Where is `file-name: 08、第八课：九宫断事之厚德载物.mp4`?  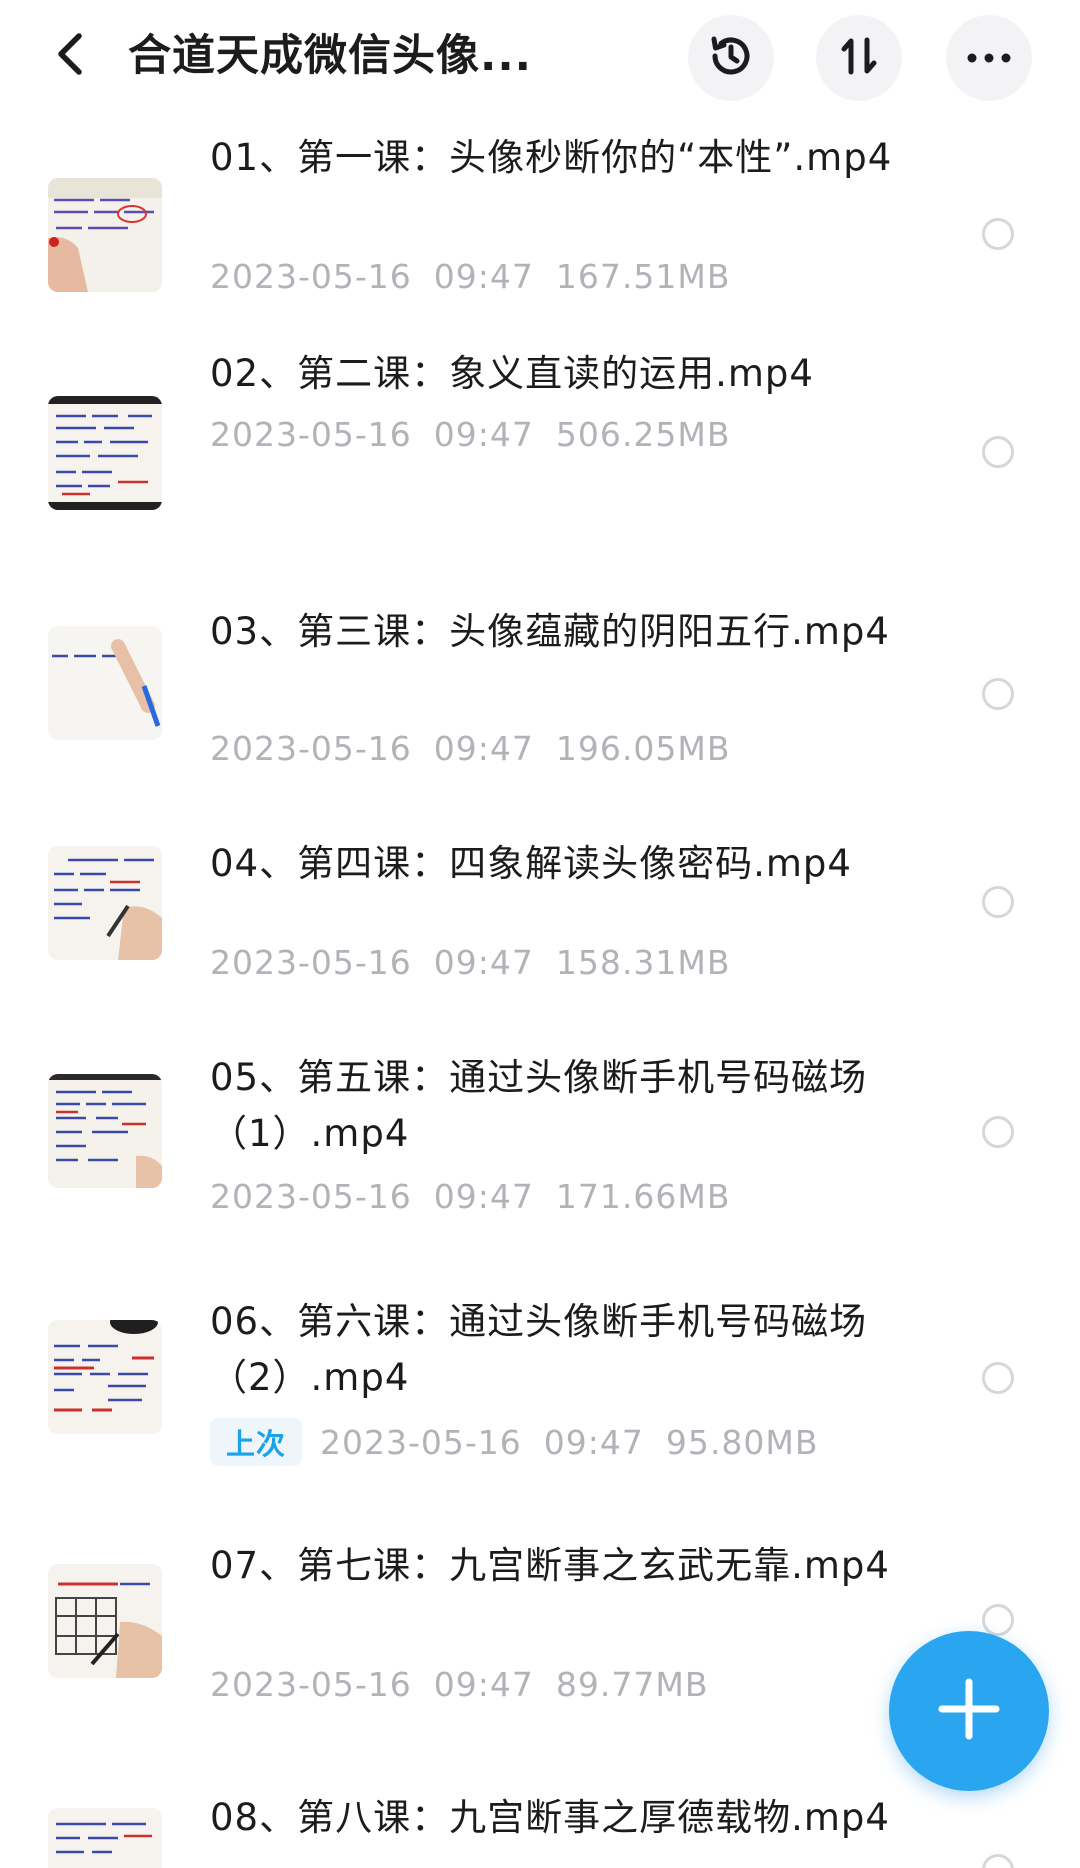 file-name: 08、第八课：九宫断事之厚德载物.mp4 is located at coordinates (550, 1817).